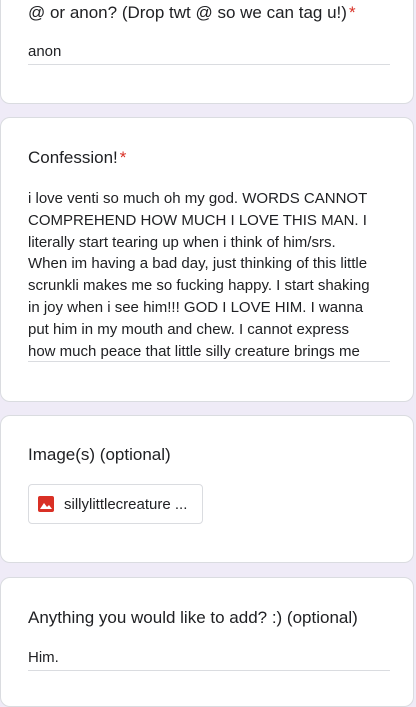 The width and height of the screenshot is (416, 707). I want to click on question-title: Confession! *, so click(77, 158).